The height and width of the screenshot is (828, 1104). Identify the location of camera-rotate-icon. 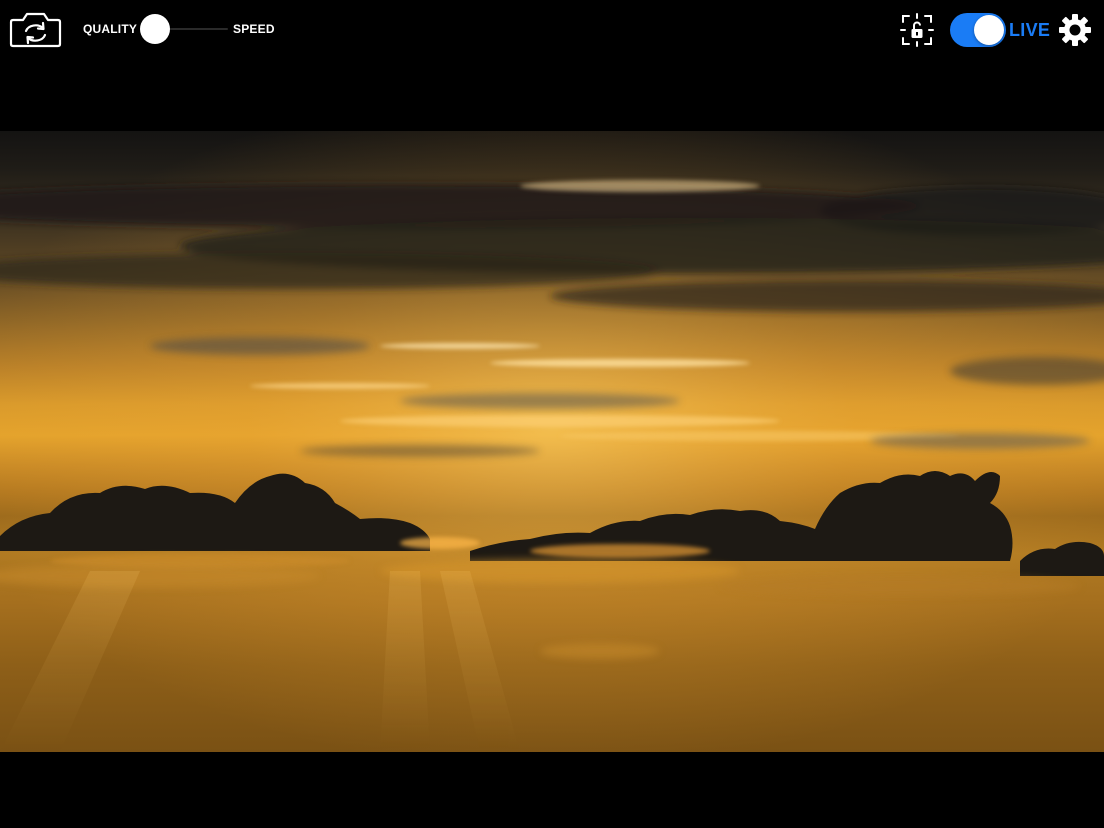
(35, 30).